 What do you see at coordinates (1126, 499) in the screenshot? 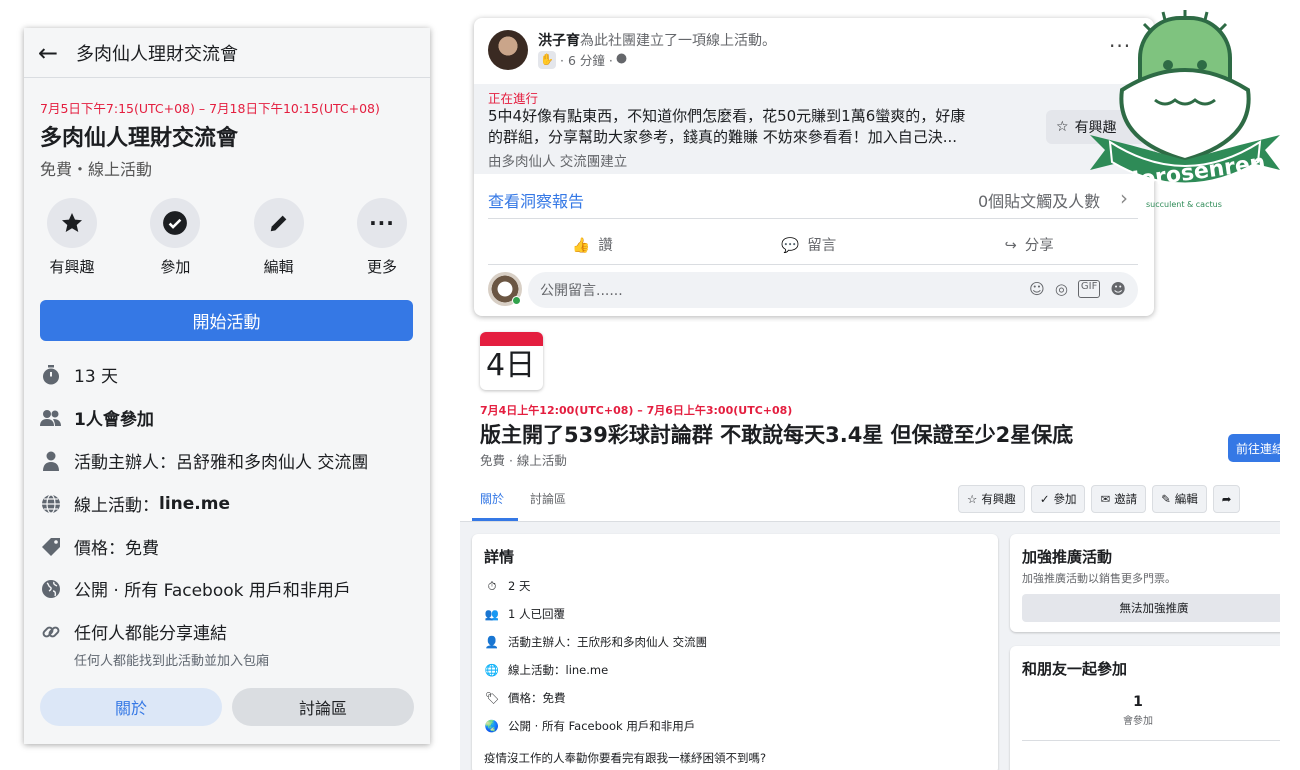
I see `invite-label: 邀請` at bounding box center [1126, 499].